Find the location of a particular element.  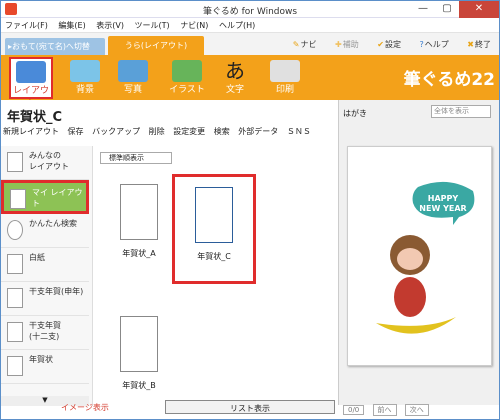

layout-card: 年賀状_B is located at coordinates (139, 353).